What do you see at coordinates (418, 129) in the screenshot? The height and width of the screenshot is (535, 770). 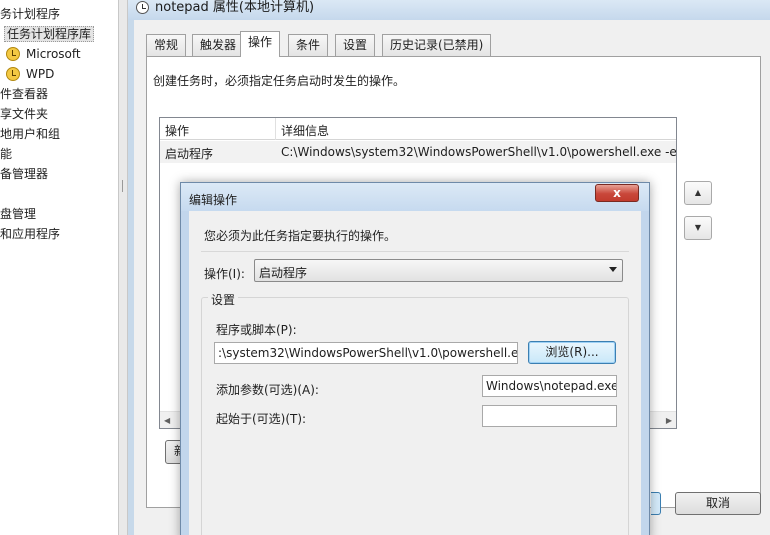 I see `table-header: 操作 详细信息` at bounding box center [418, 129].